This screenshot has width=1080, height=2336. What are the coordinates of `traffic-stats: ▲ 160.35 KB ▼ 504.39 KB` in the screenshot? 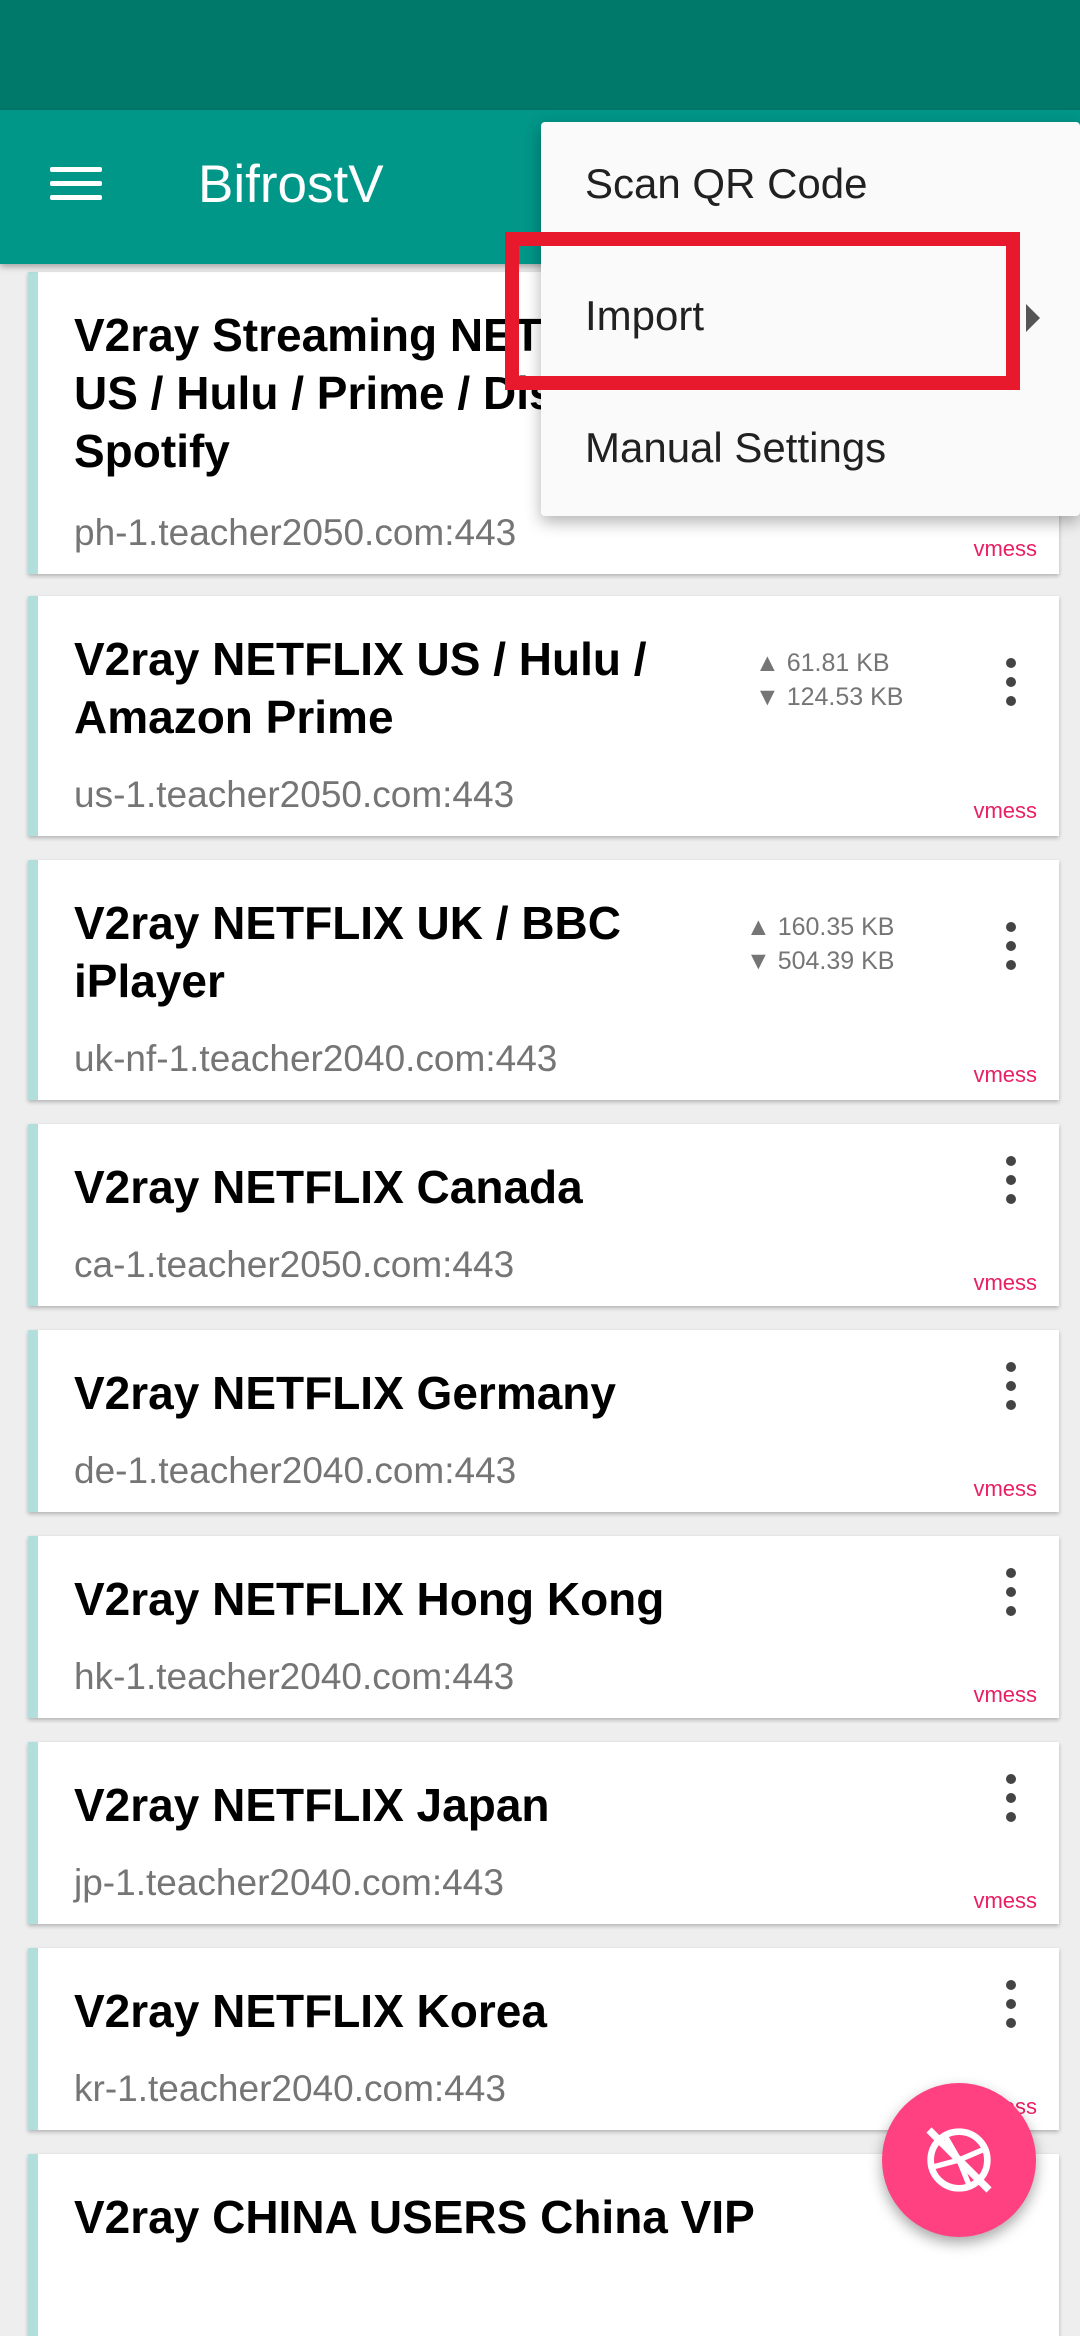 It's located at (820, 944).